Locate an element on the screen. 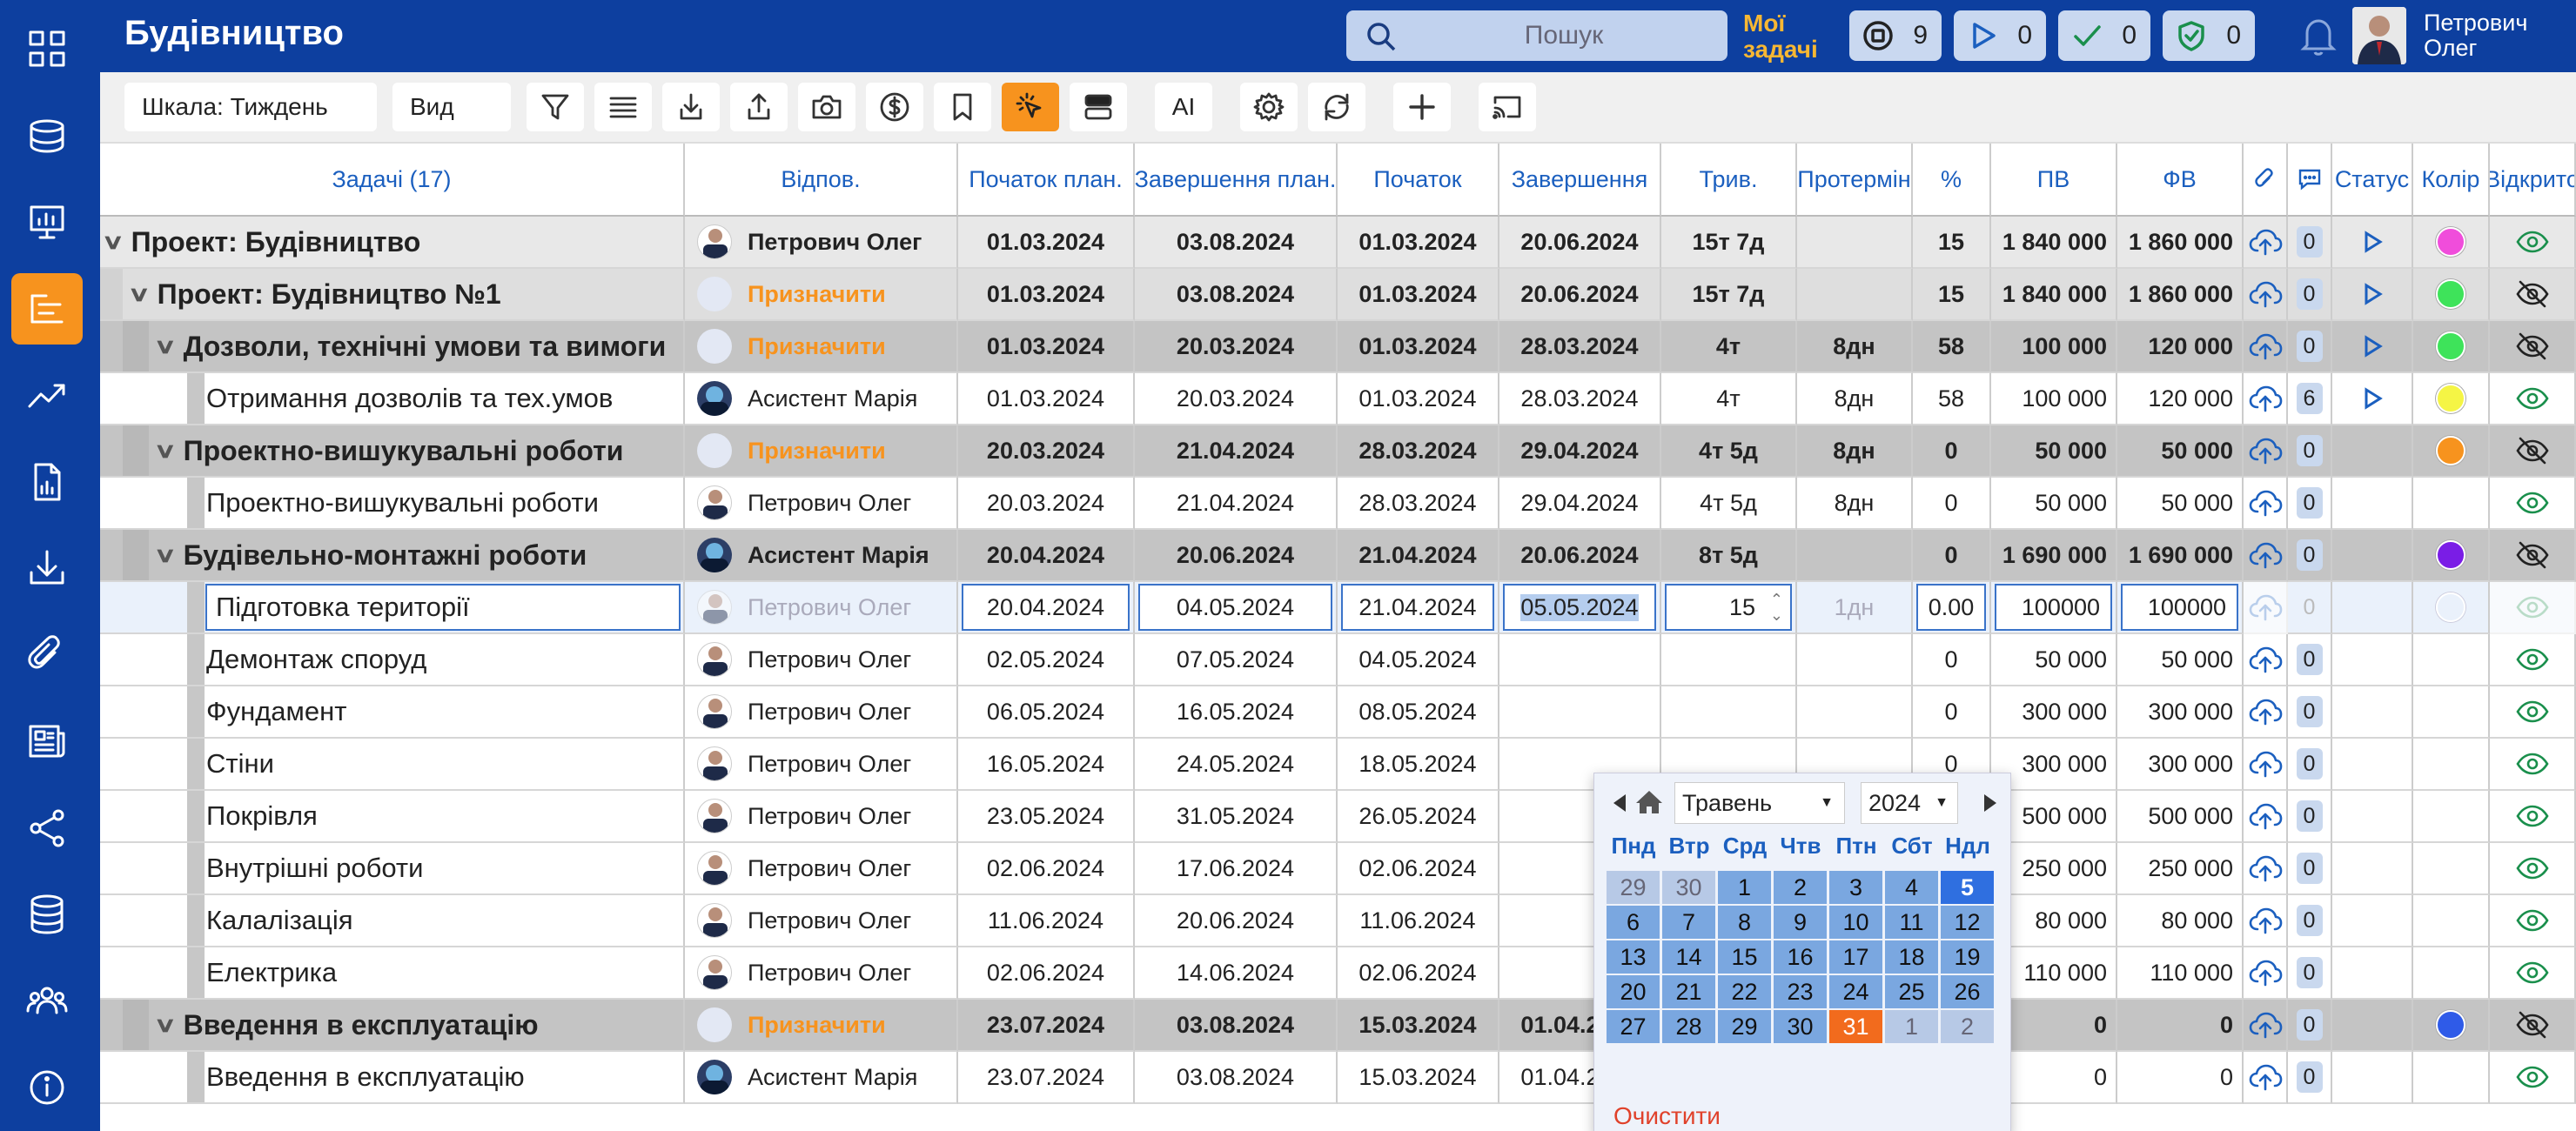 This screenshot has width=2576, height=1131. plan-start-cell: 06.05.2024 is located at coordinates (1046, 712).